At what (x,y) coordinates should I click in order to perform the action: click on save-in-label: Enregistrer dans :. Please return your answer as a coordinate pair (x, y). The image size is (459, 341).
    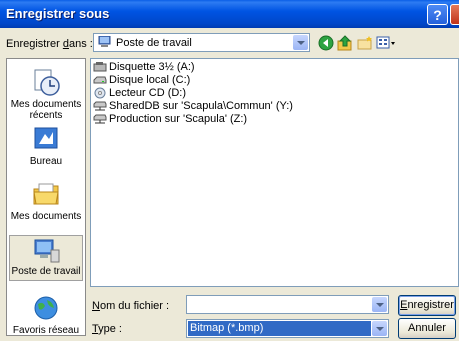
    Looking at the image, I should click on (49, 44).